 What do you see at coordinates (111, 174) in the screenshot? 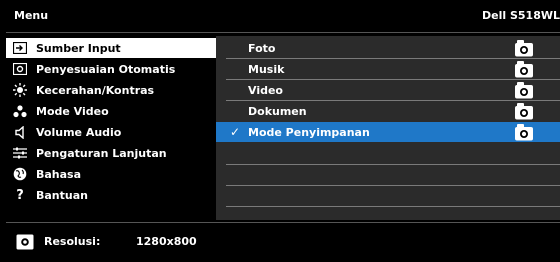
I see `sidebar-item-bahasa: Bahasa` at bounding box center [111, 174].